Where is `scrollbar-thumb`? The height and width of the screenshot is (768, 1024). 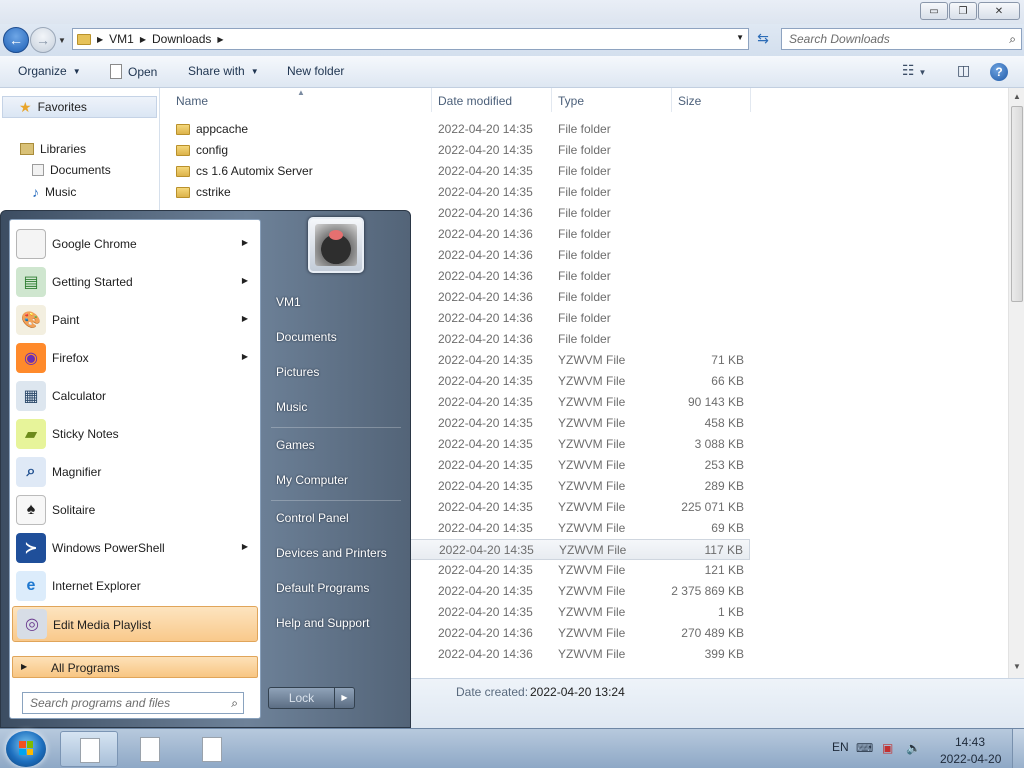
scrollbar-thumb is located at coordinates (1017, 204).